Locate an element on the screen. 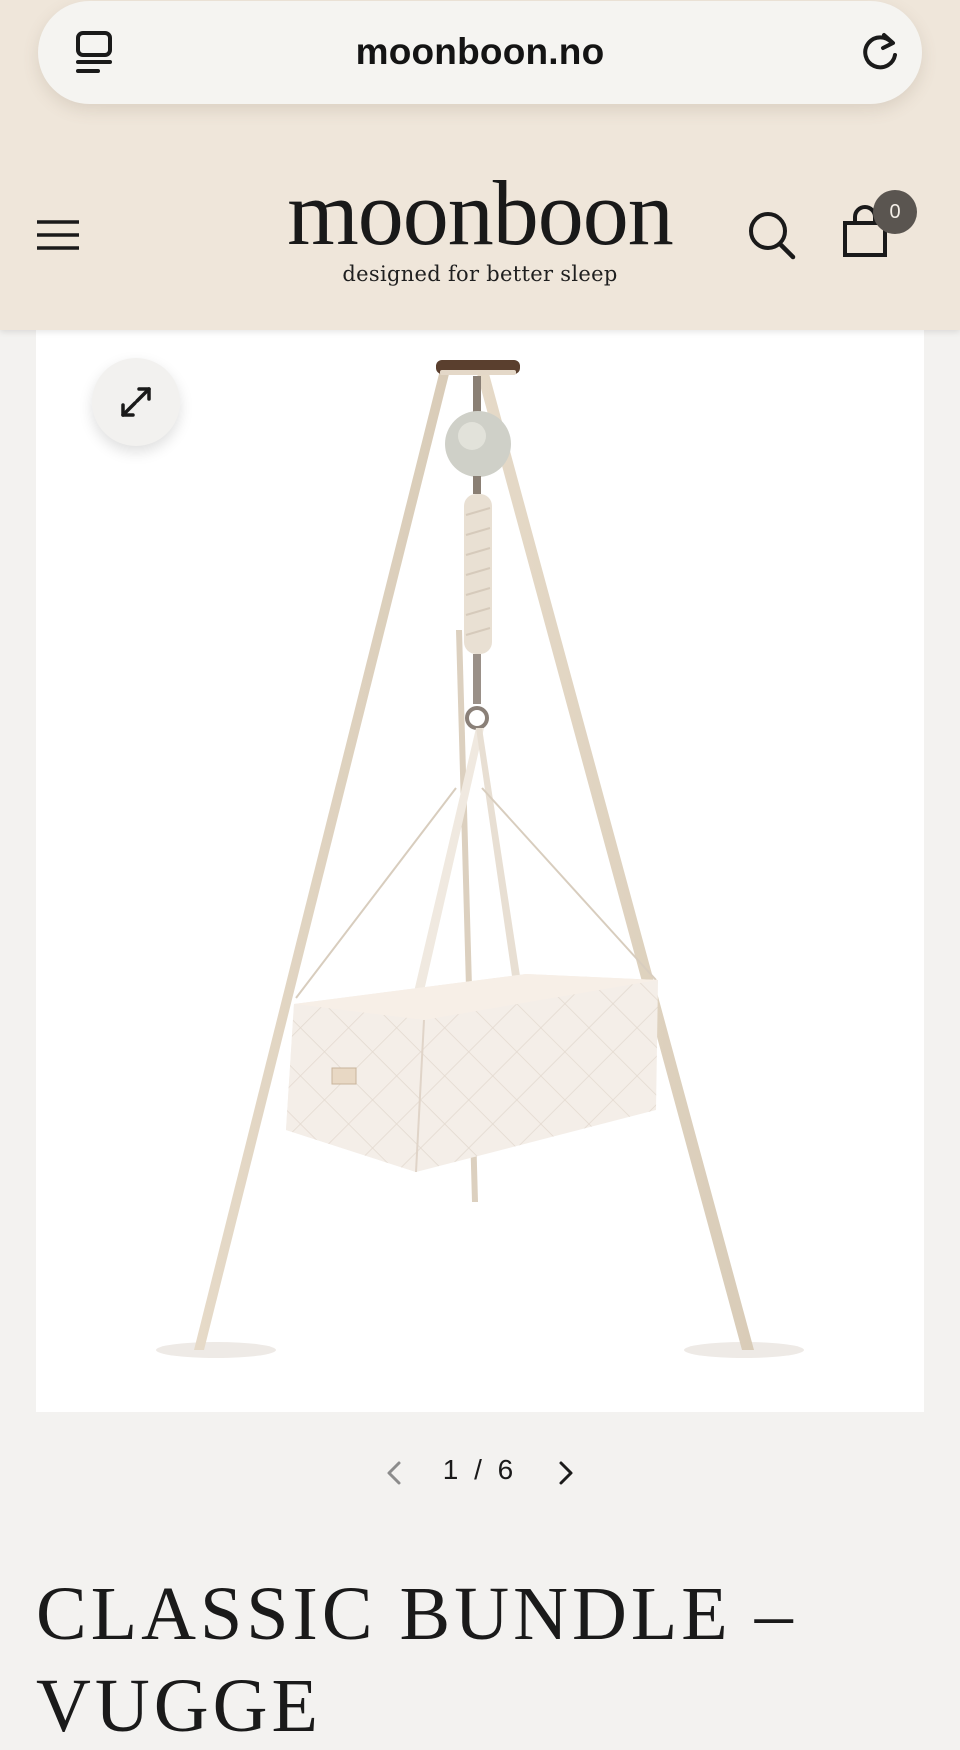 This screenshot has height=1750, width=960. image-pager: 1 / 6 is located at coordinates (480, 1473).